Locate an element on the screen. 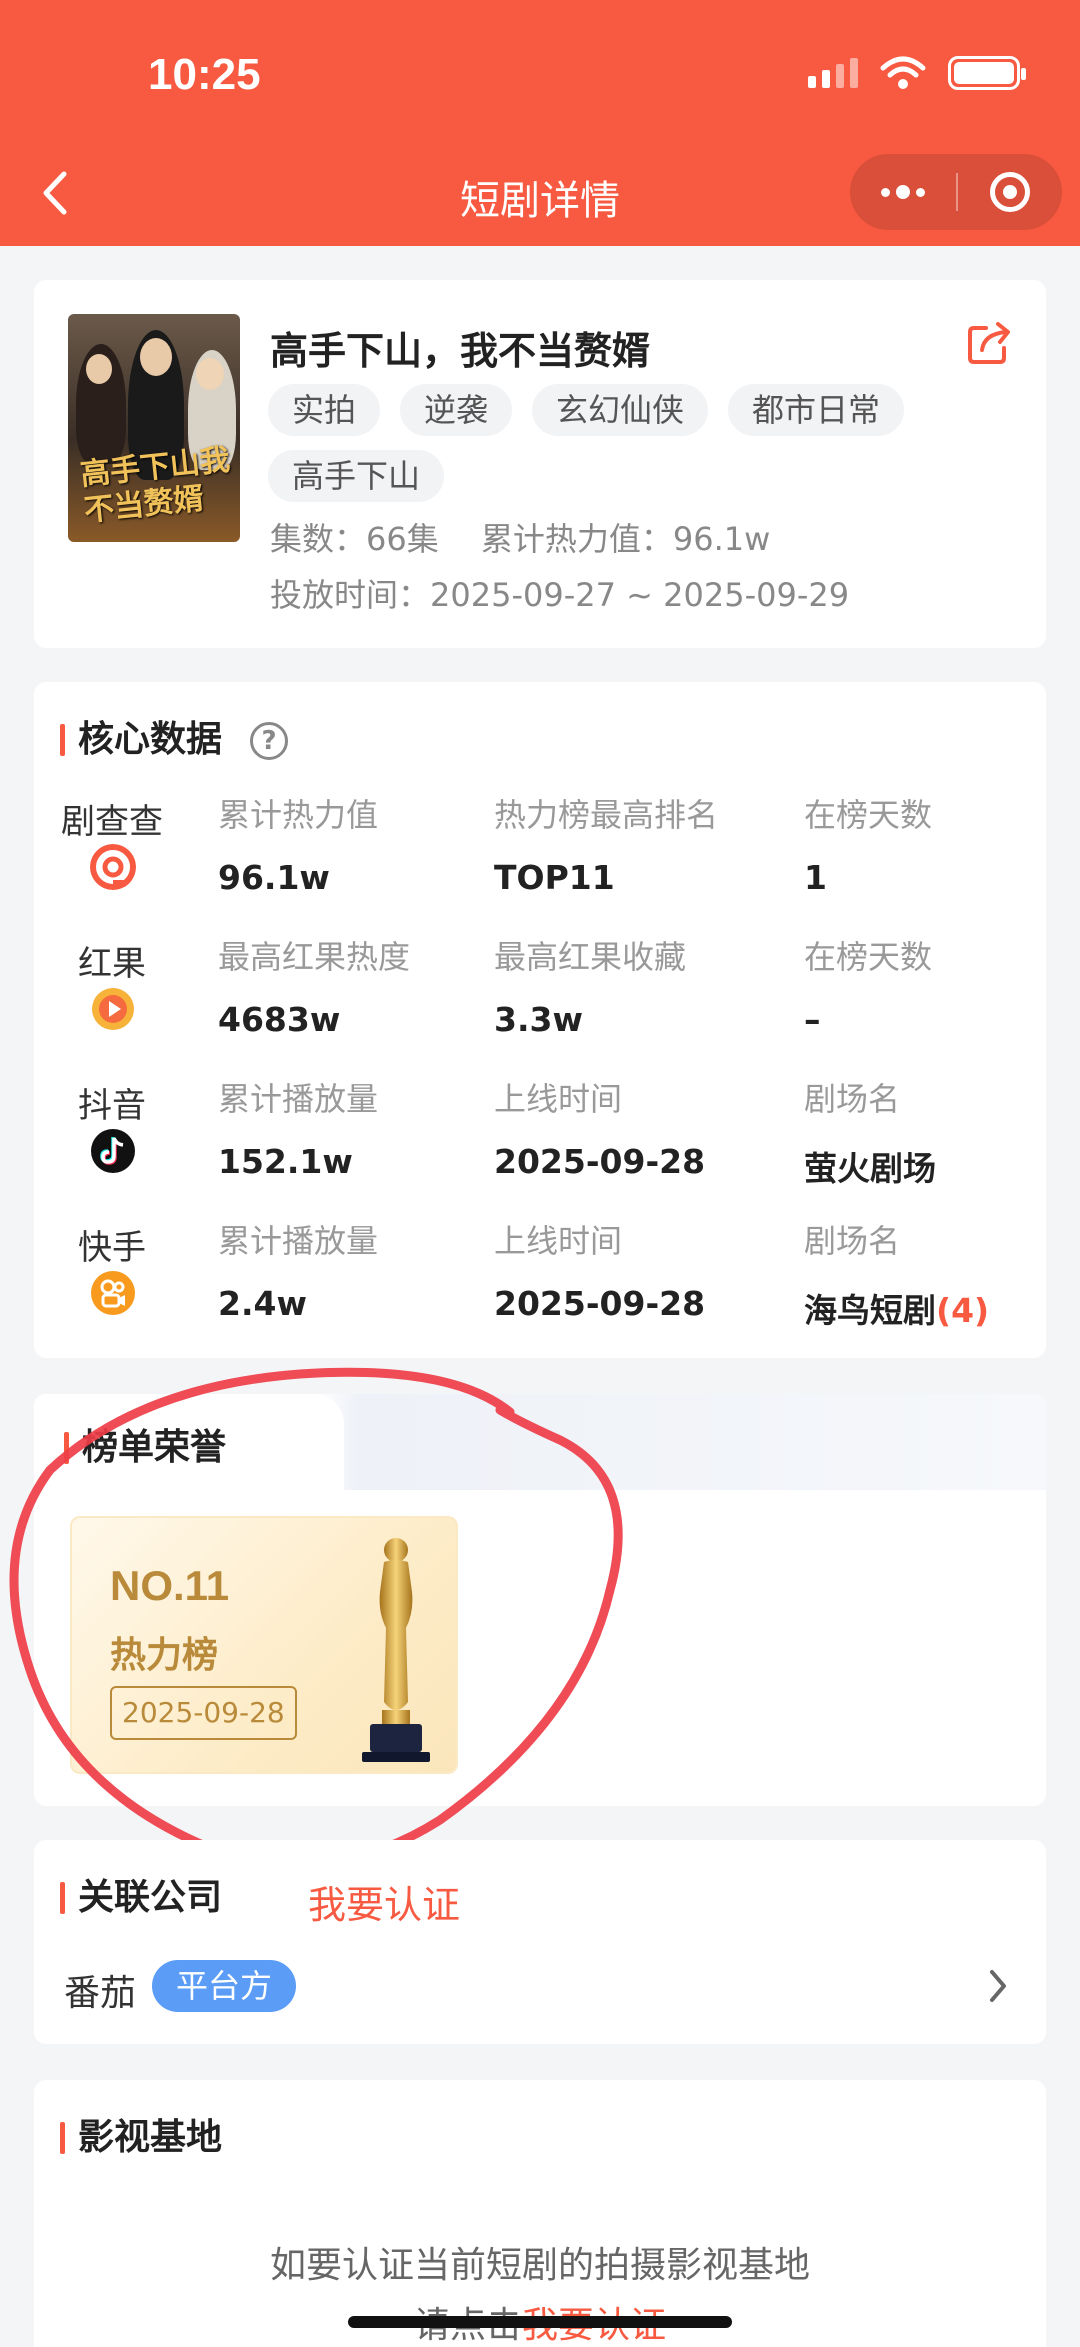  metric-value: 4683w is located at coordinates (279, 1019).